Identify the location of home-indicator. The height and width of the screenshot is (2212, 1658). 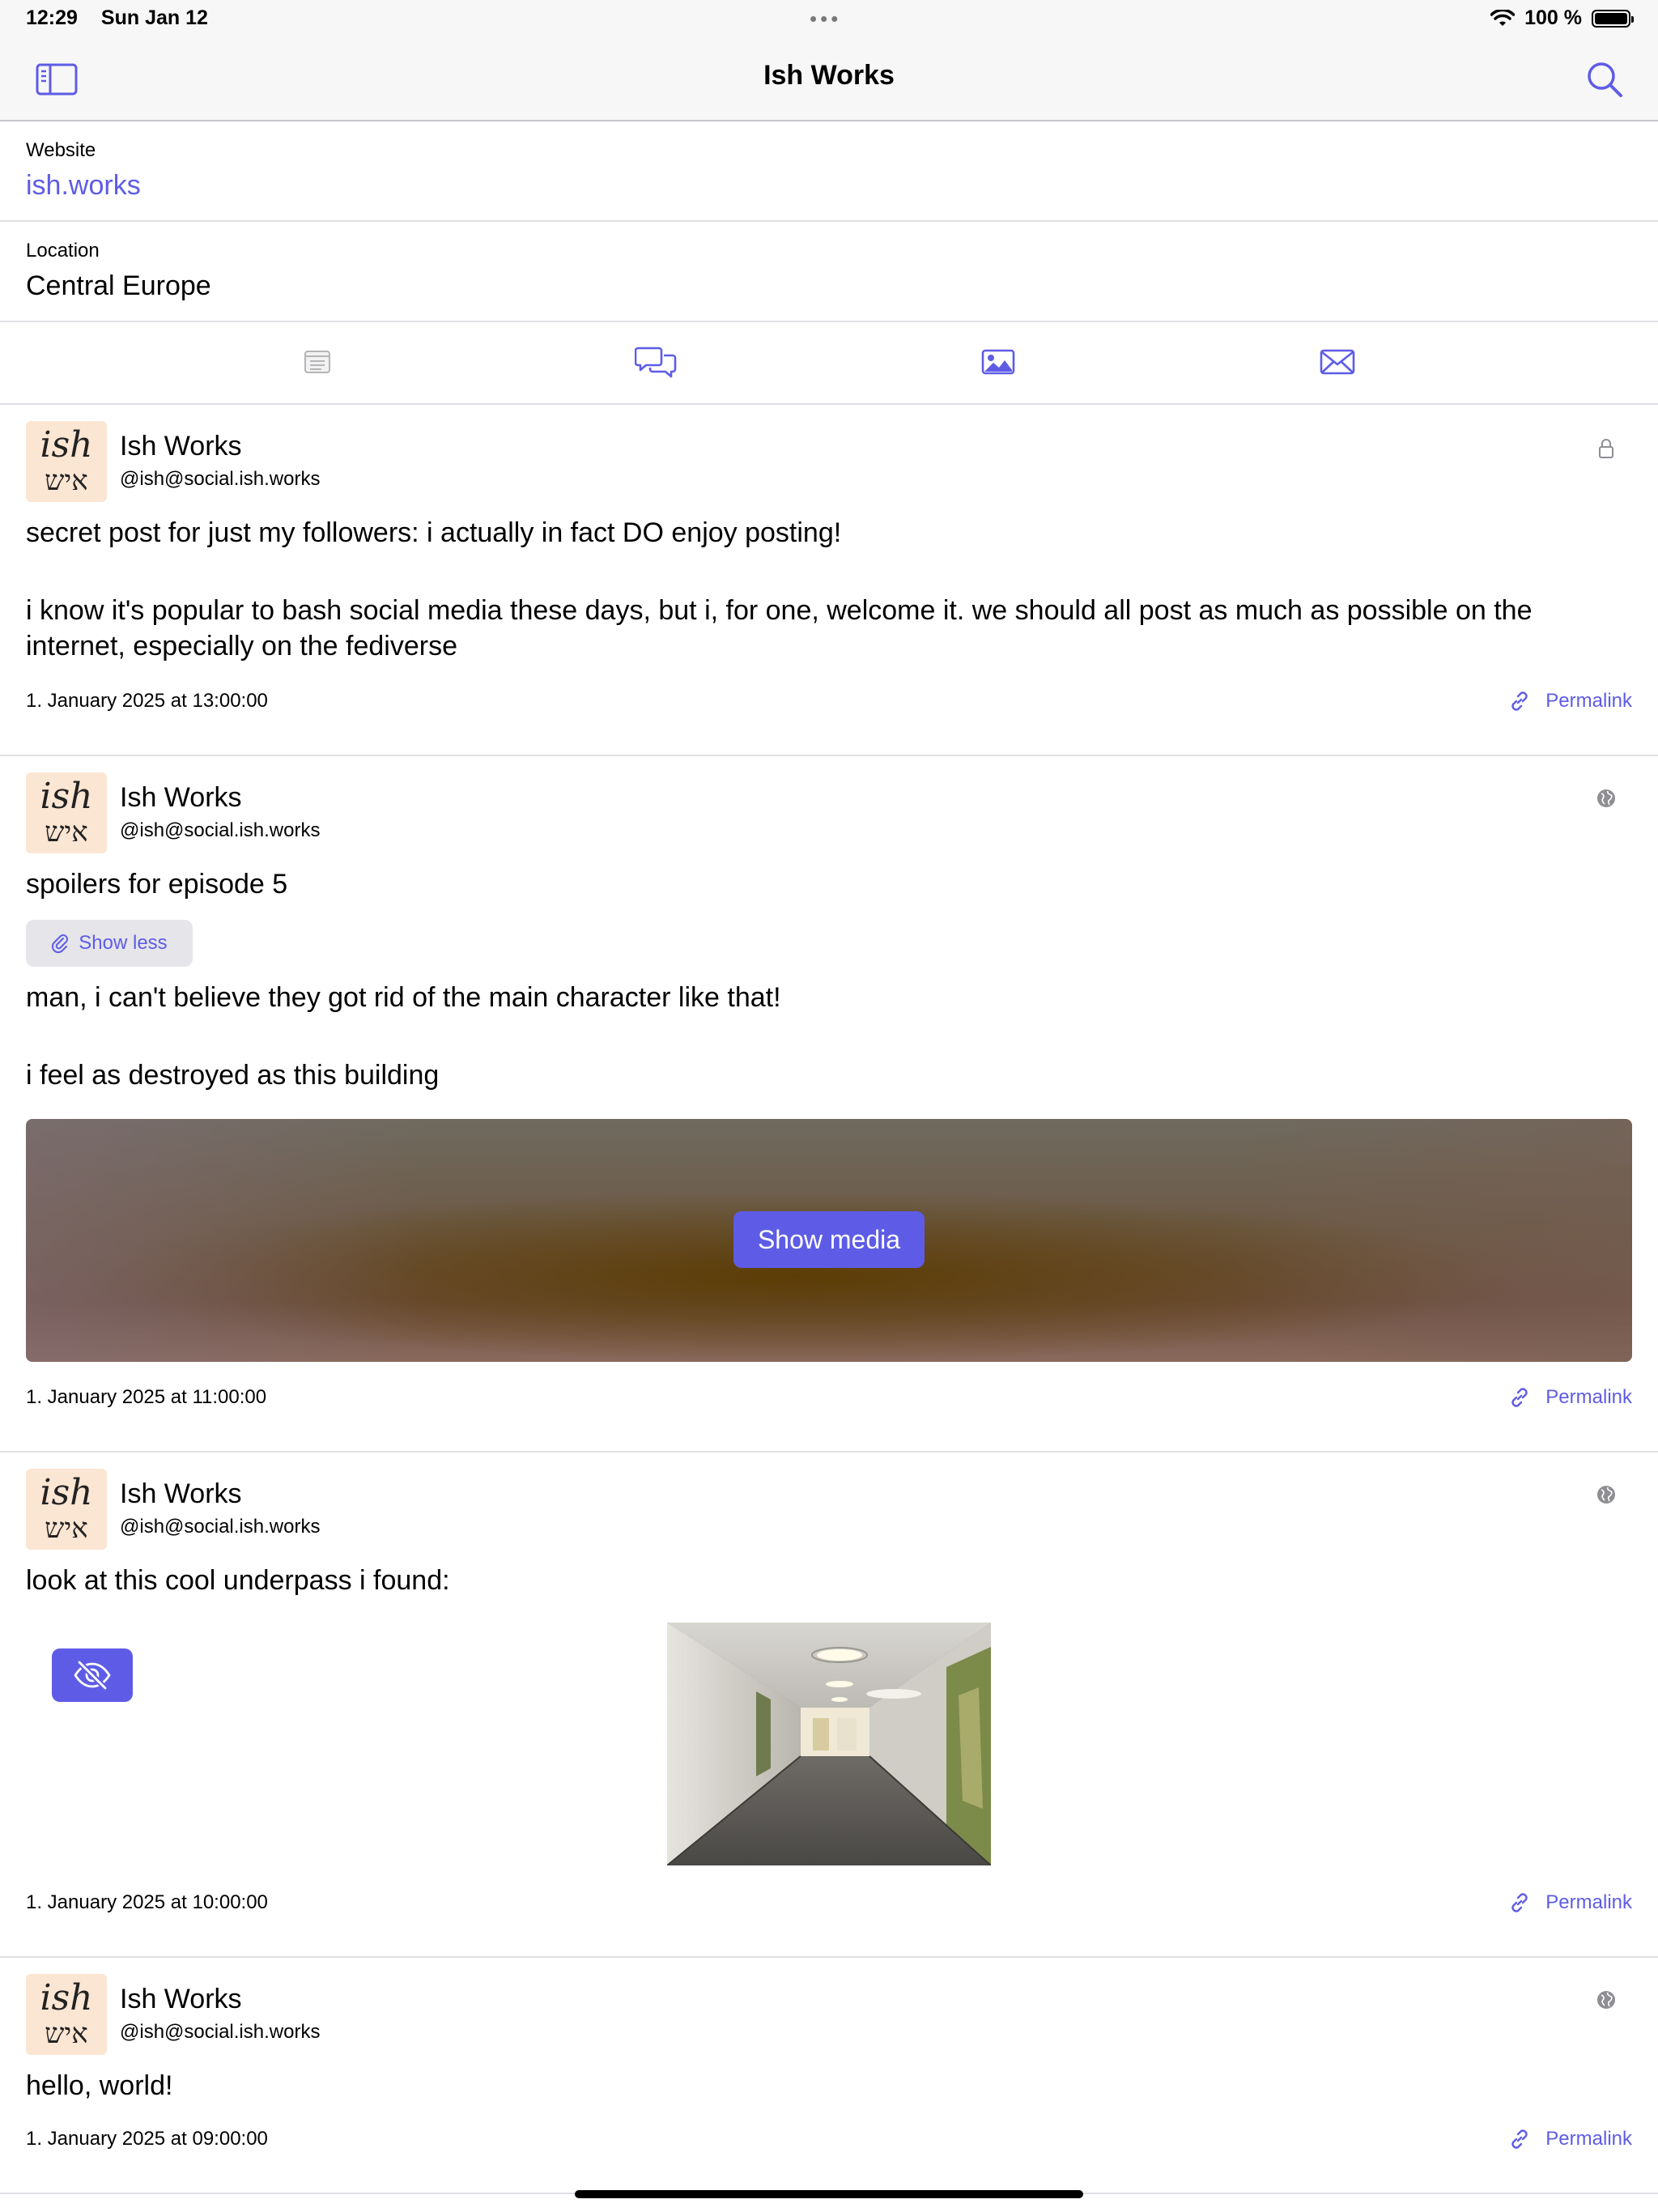
(829, 2194).